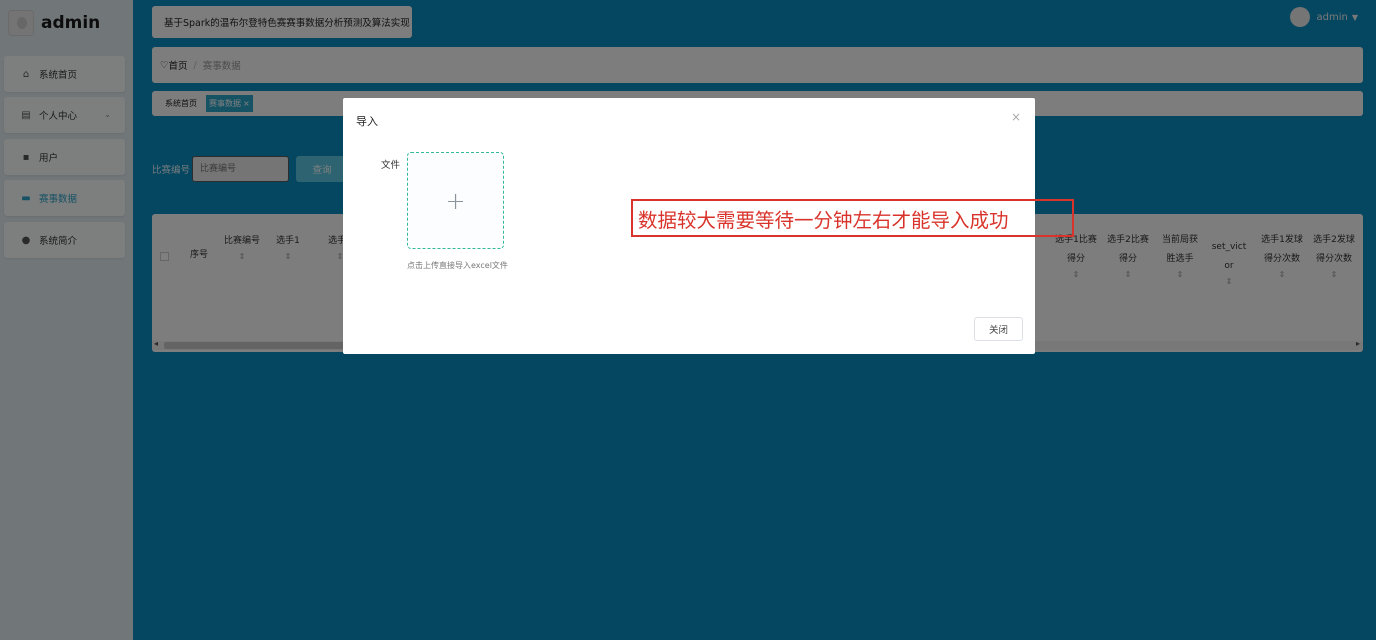  I want to click on annotation-text: 数据较大需要等待一分钟左右才能导入成功, so click(823, 220).